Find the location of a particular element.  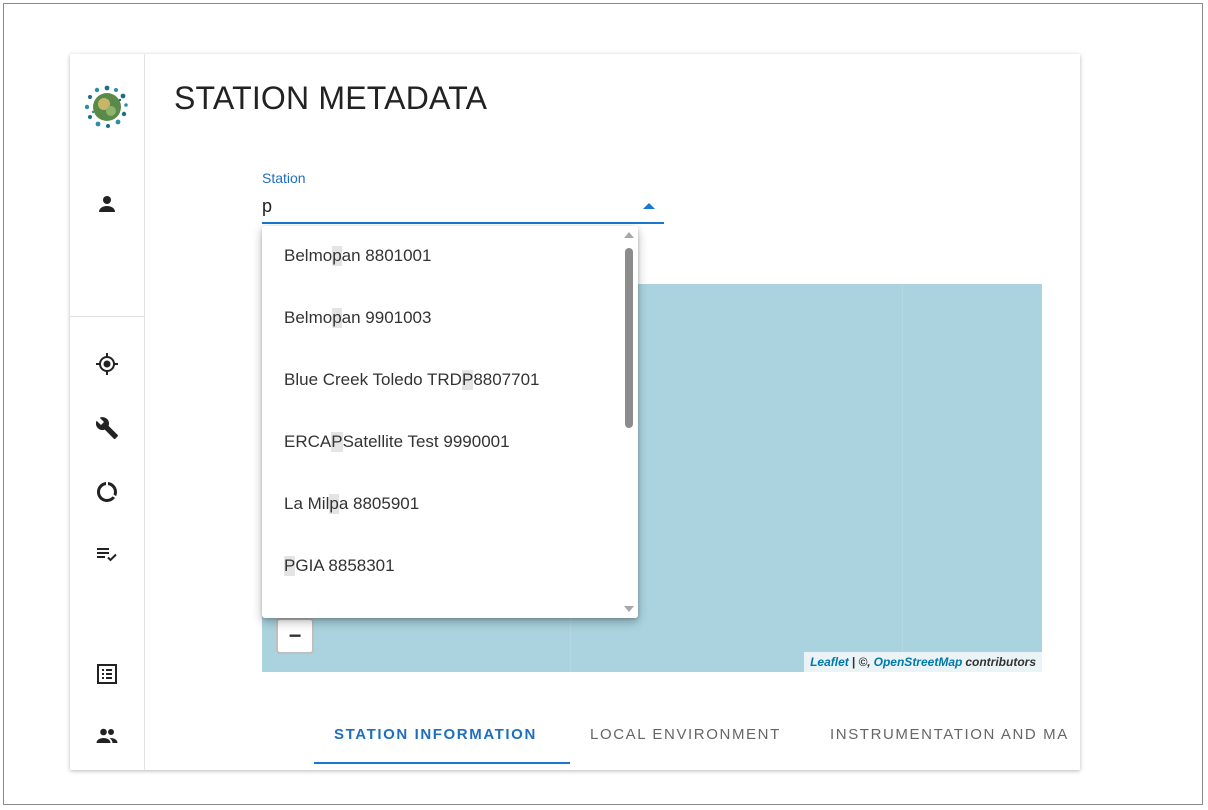

option-text: GIA 8858301 is located at coordinates (345, 565).